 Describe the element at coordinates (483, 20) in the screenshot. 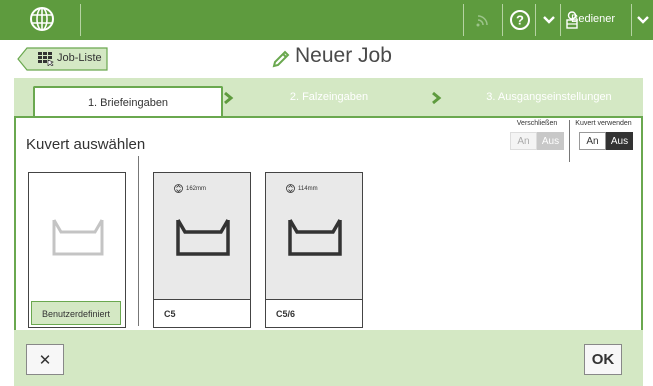

I see `wifi-icon` at that location.